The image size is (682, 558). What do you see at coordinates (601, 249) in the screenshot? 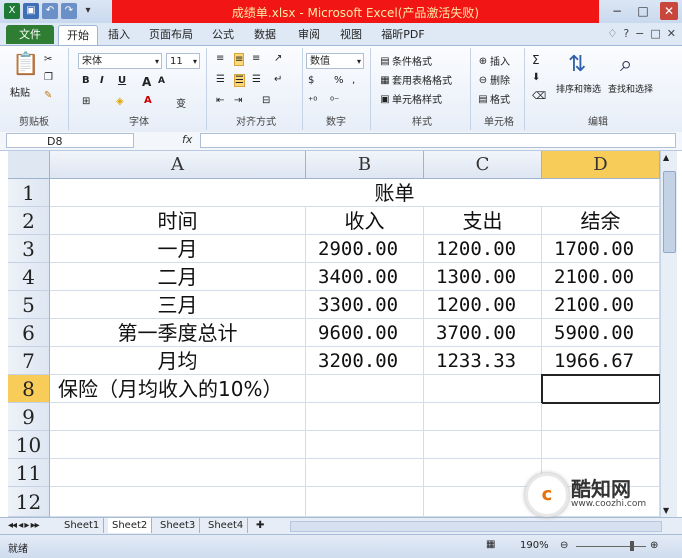
I see `cell-d3: 1700.00` at bounding box center [601, 249].